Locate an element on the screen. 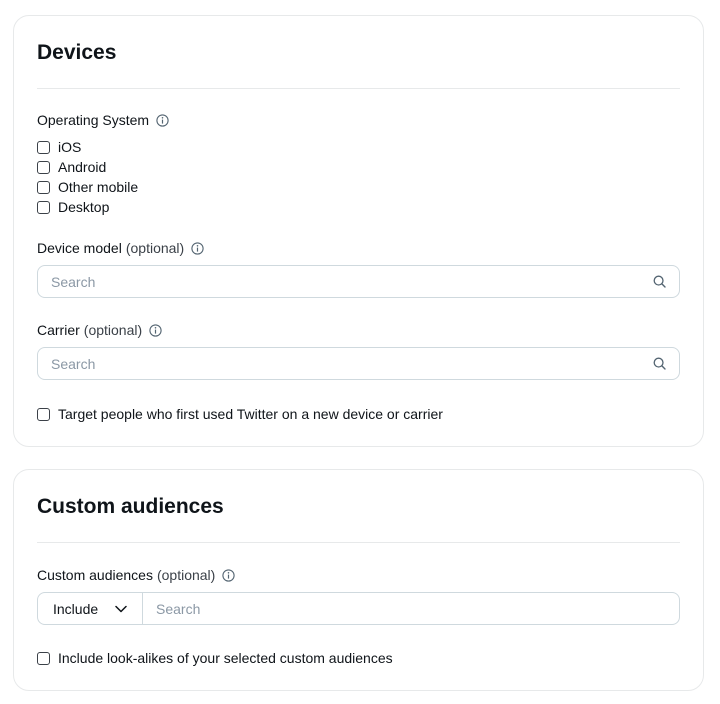  chevron-down-icon is located at coordinates (121, 609).